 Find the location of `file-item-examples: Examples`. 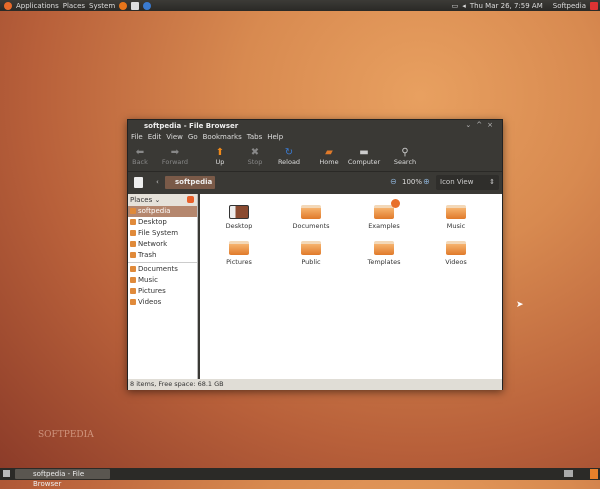

file-item-examples: Examples is located at coordinates (384, 214).